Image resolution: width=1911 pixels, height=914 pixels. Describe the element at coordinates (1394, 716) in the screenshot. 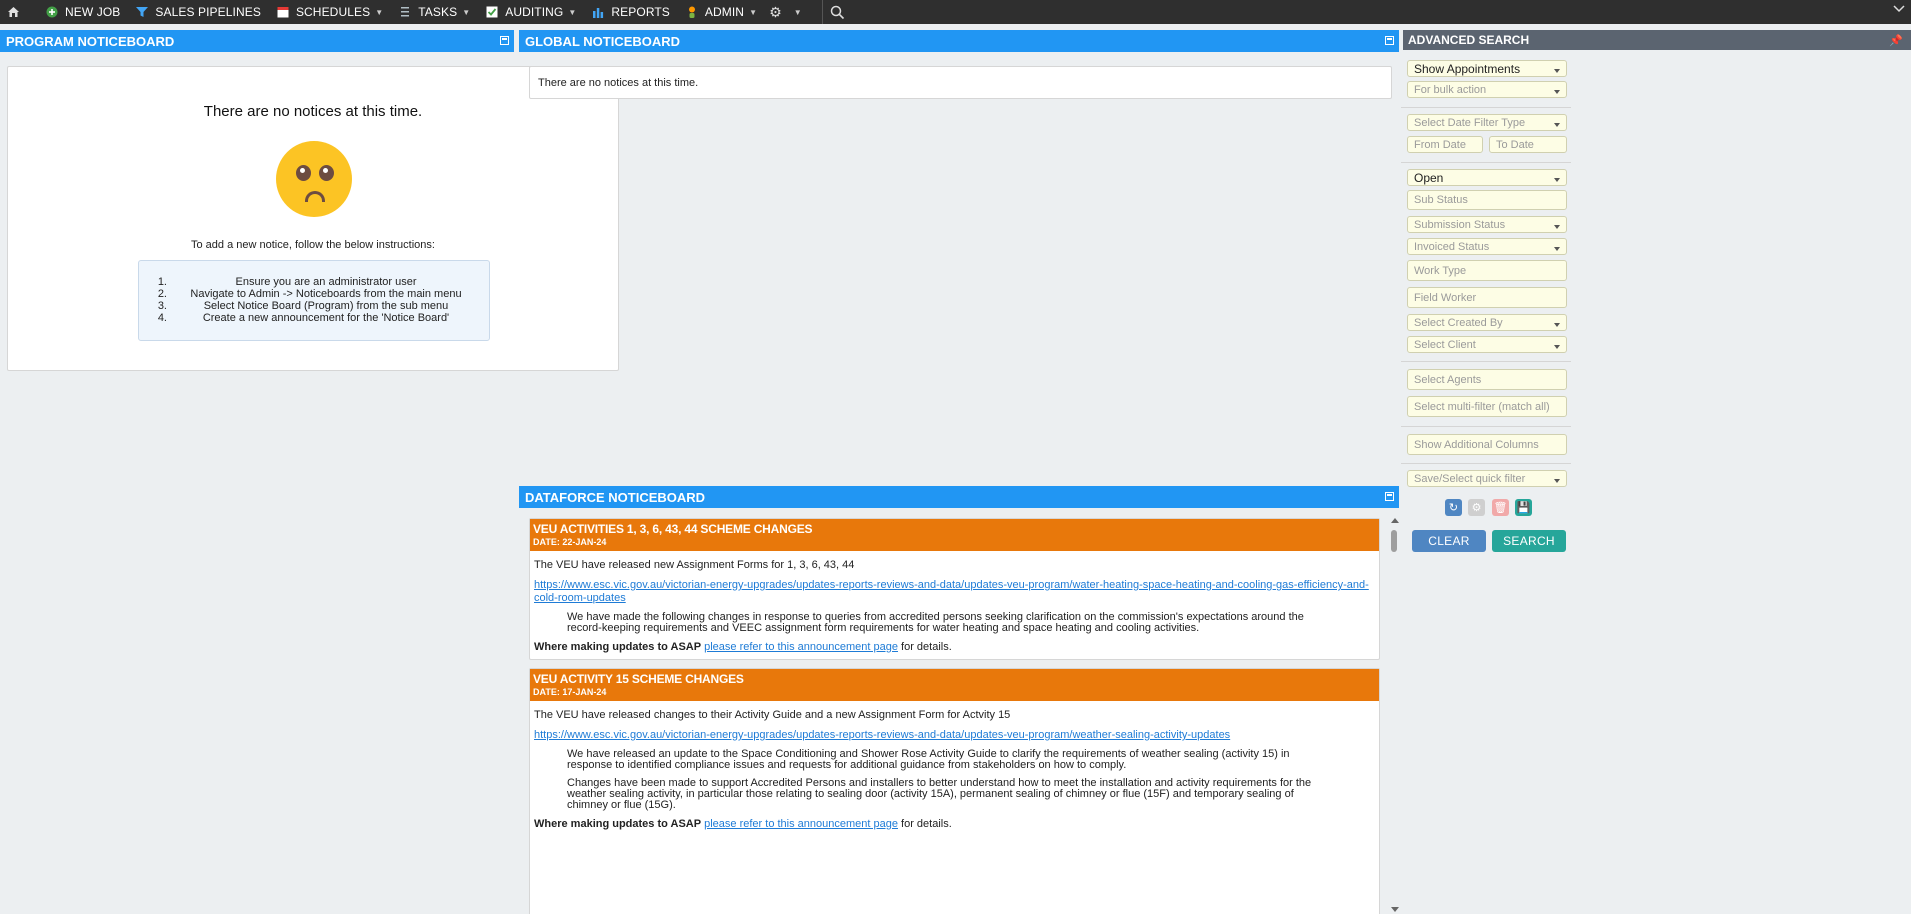

I see `notices-scrollbar` at that location.